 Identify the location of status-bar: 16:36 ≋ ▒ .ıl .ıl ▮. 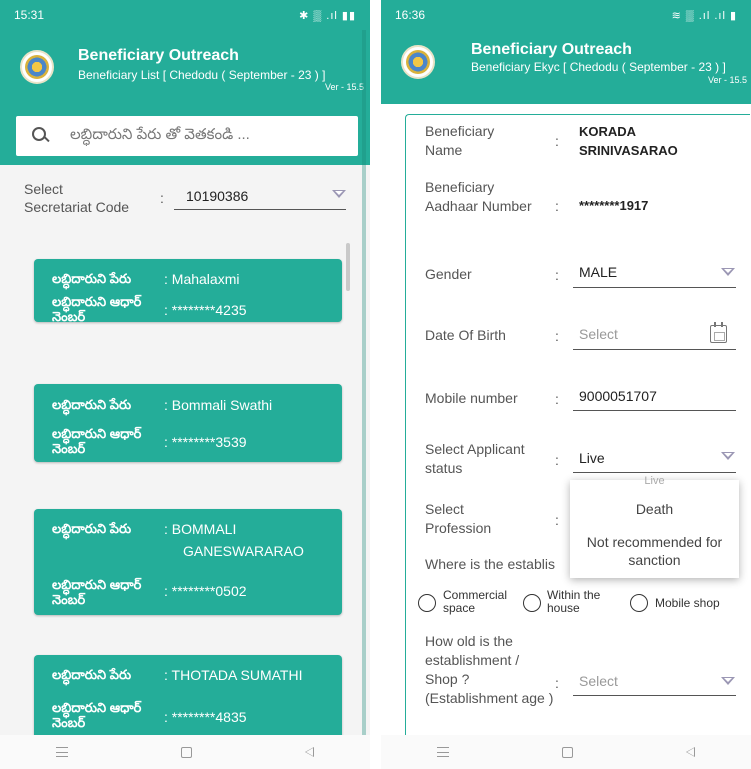
(566, 15).